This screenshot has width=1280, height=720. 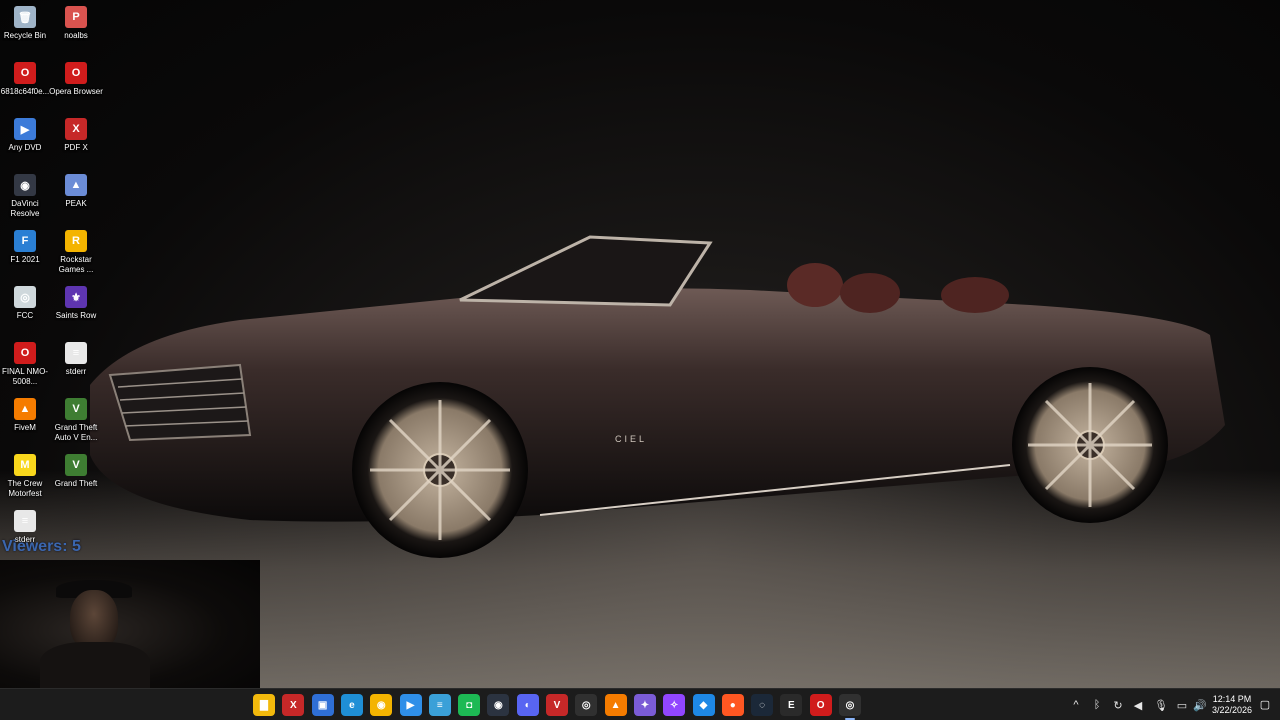 I want to click on the-crew-motorfest-icon: M, so click(x=25, y=465).